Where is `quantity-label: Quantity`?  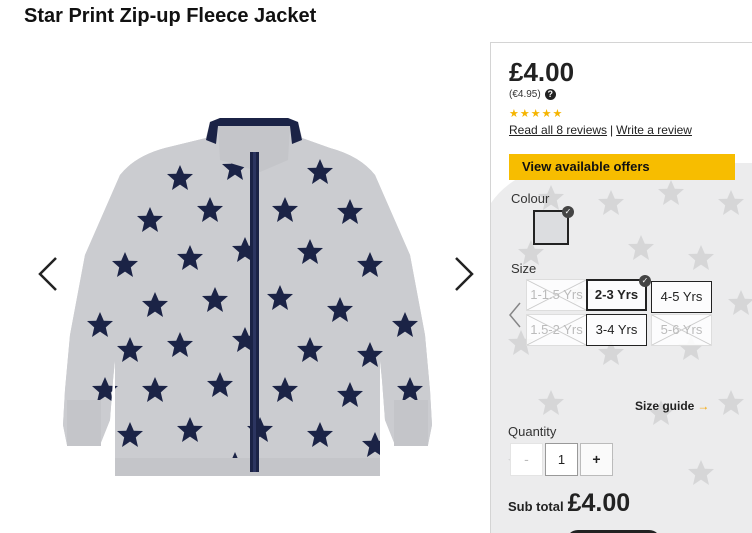
quantity-label: Quantity is located at coordinates (532, 431).